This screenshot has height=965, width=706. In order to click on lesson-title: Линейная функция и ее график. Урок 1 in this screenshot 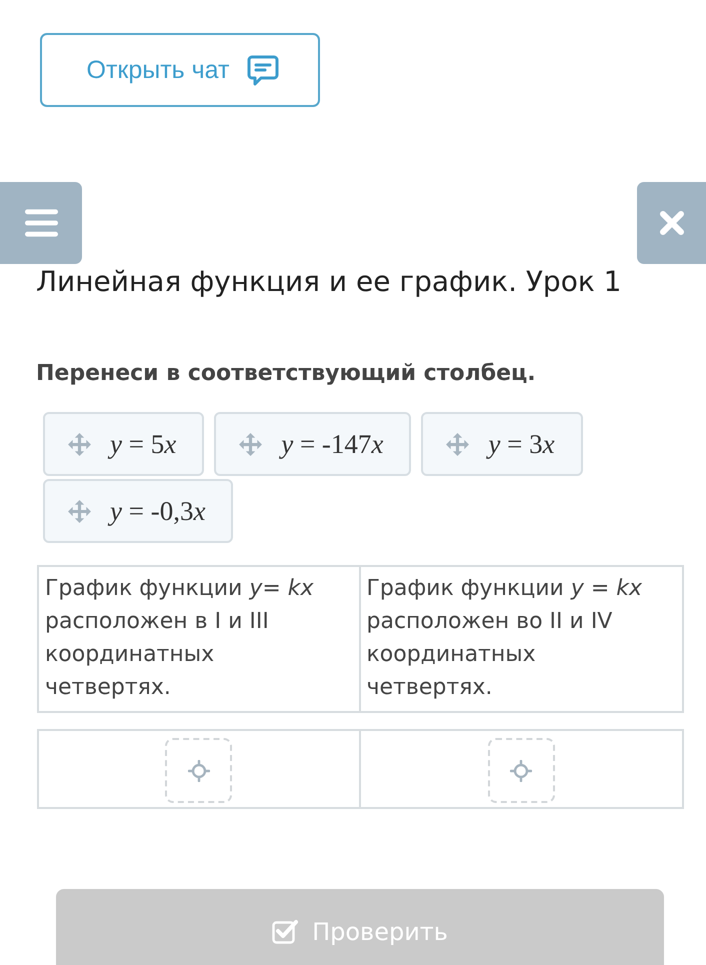, I will do `click(329, 282)`.